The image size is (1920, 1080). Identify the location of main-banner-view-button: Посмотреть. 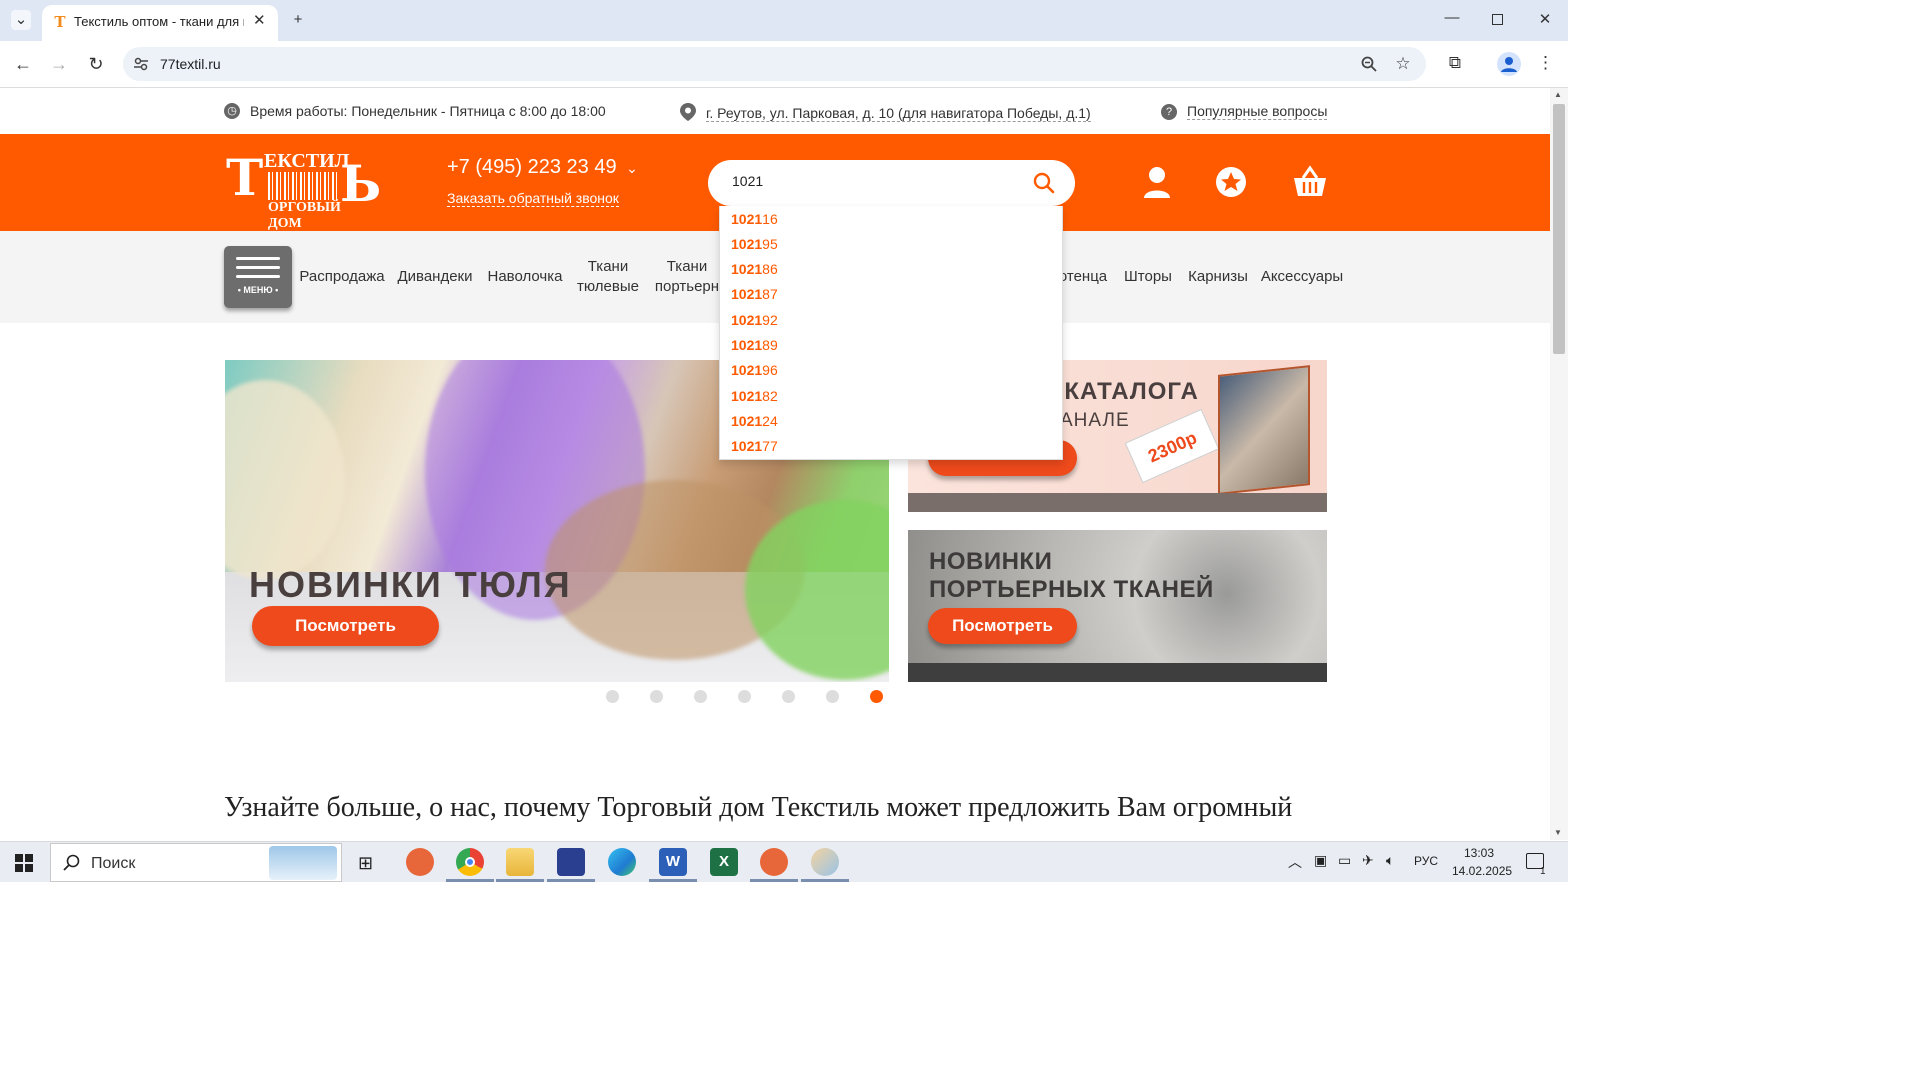
(345, 626).